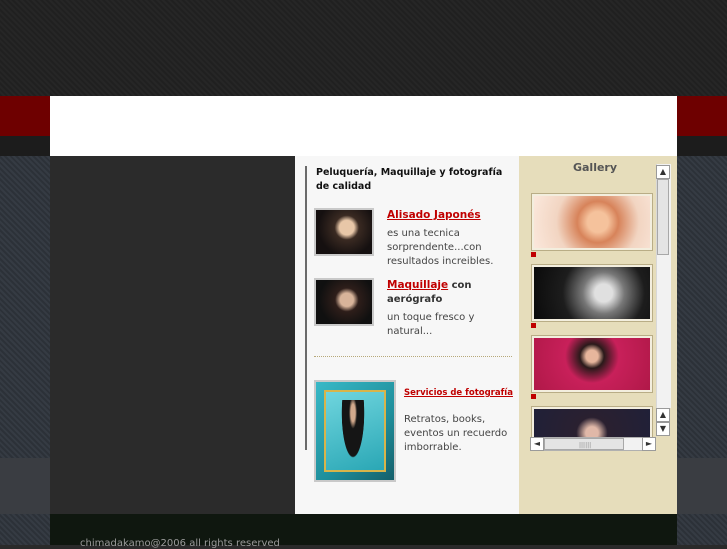 This screenshot has width=727, height=549. What do you see at coordinates (595, 167) in the screenshot?
I see `gallery-title: Gallery` at bounding box center [595, 167].